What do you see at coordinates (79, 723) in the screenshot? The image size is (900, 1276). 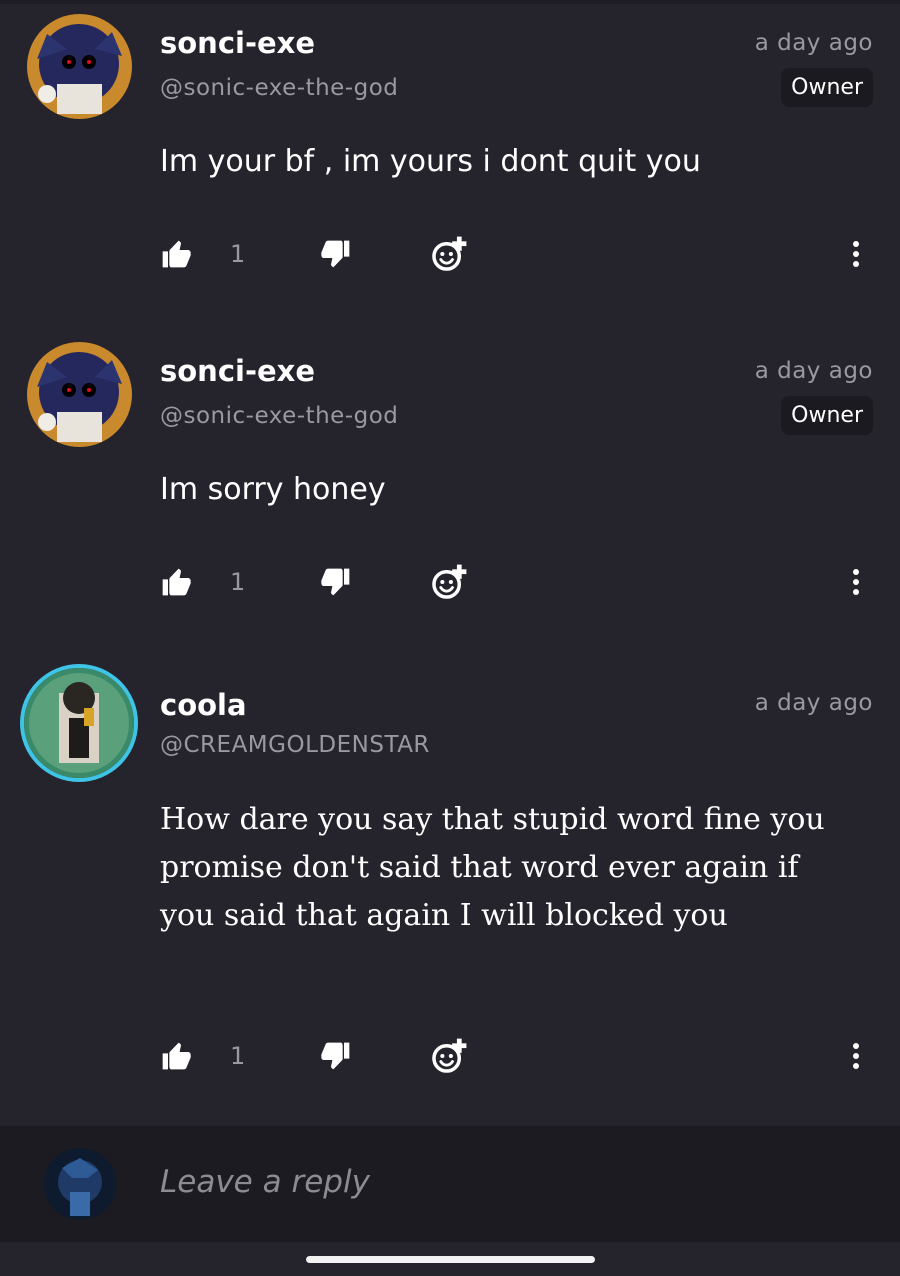 I see `coola-avatar` at bounding box center [79, 723].